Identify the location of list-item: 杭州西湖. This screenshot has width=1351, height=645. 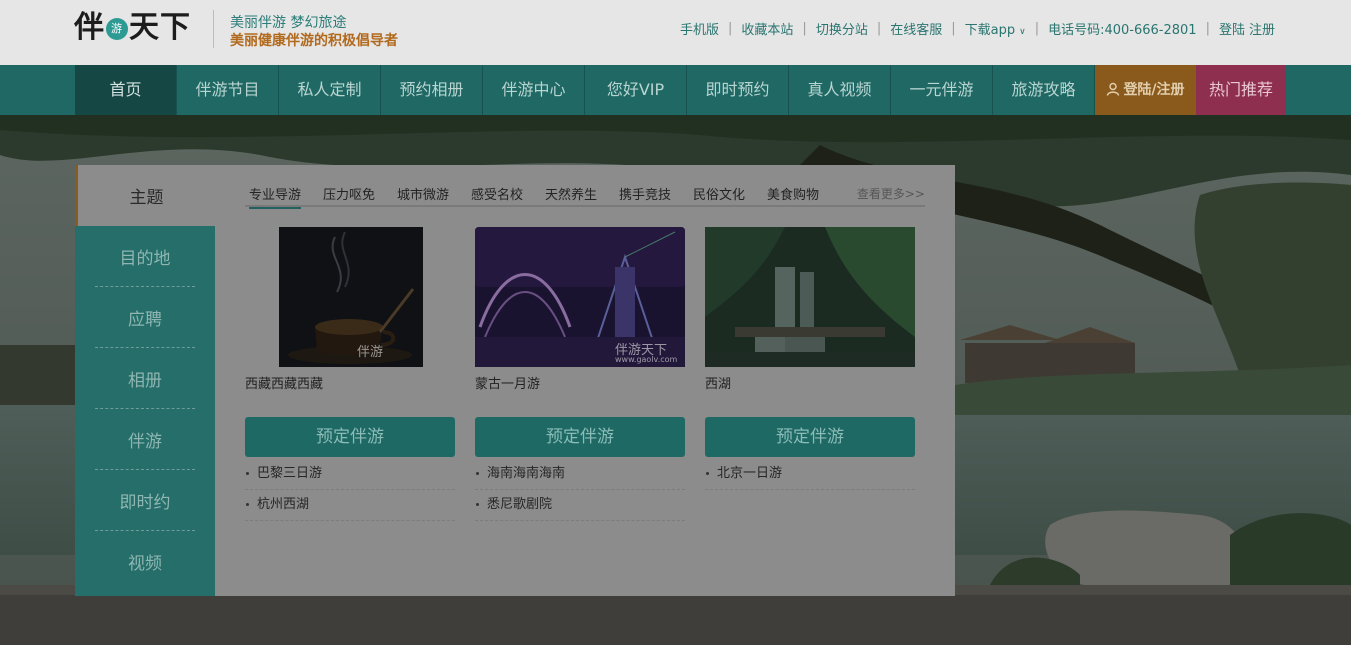
(350, 505).